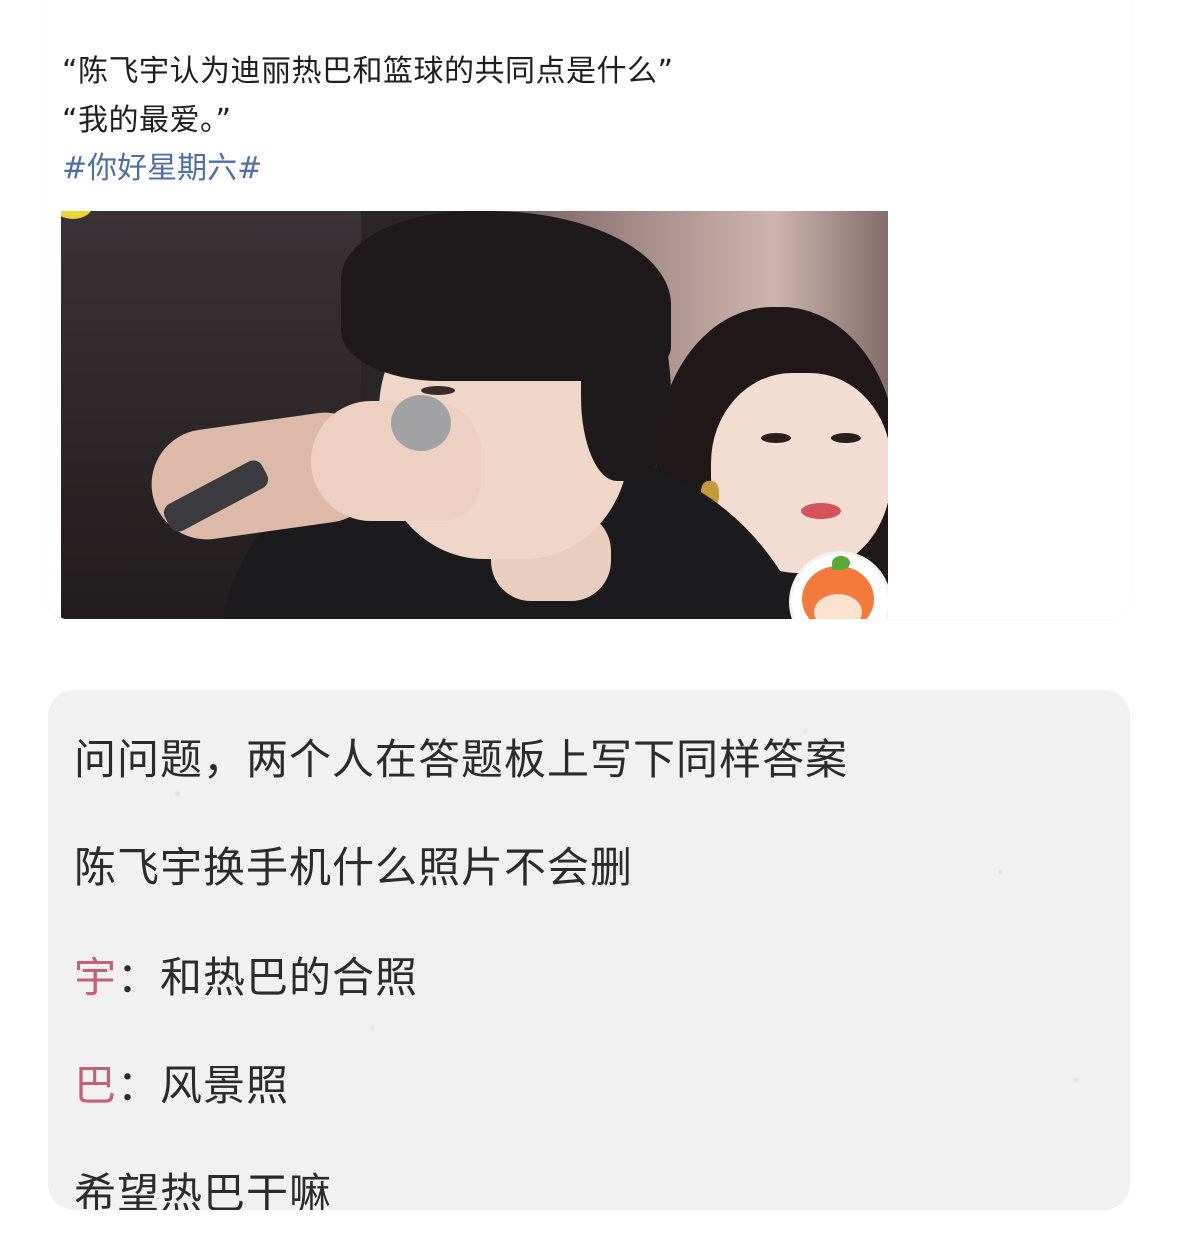 The height and width of the screenshot is (1241, 1179). What do you see at coordinates (289, 977) in the screenshot?
I see `answer-text: 和热巴的合照` at bounding box center [289, 977].